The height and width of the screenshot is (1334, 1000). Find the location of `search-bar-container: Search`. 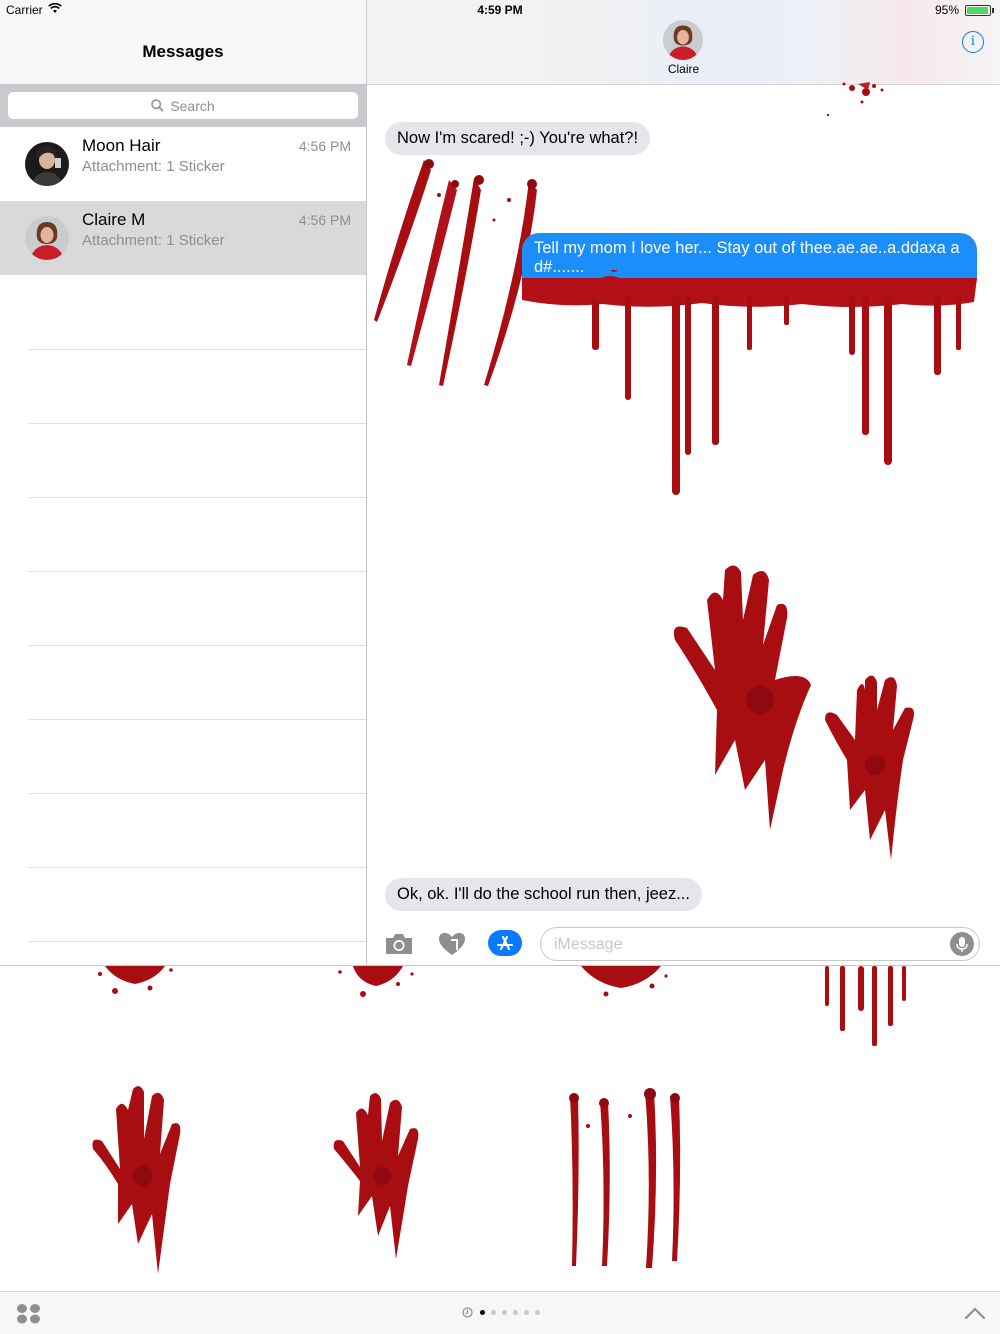

search-bar-container: Search is located at coordinates (183, 106).